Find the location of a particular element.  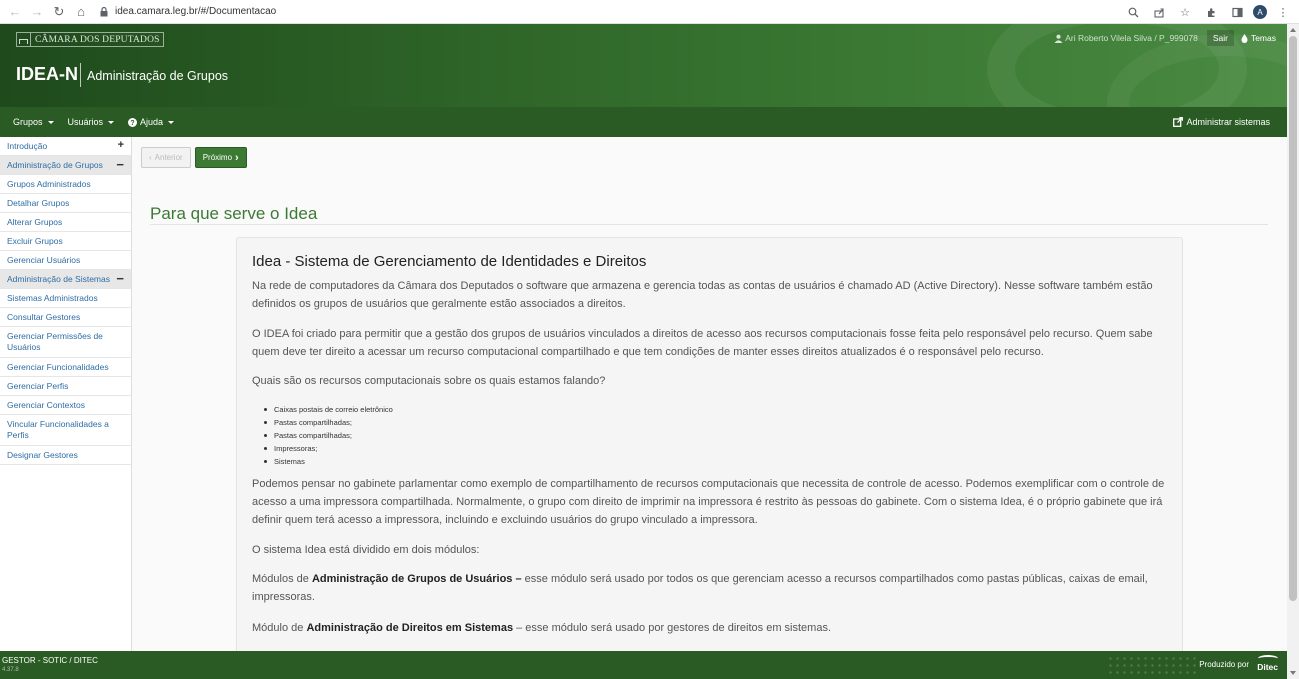

drop-icon is located at coordinates (1244, 38).